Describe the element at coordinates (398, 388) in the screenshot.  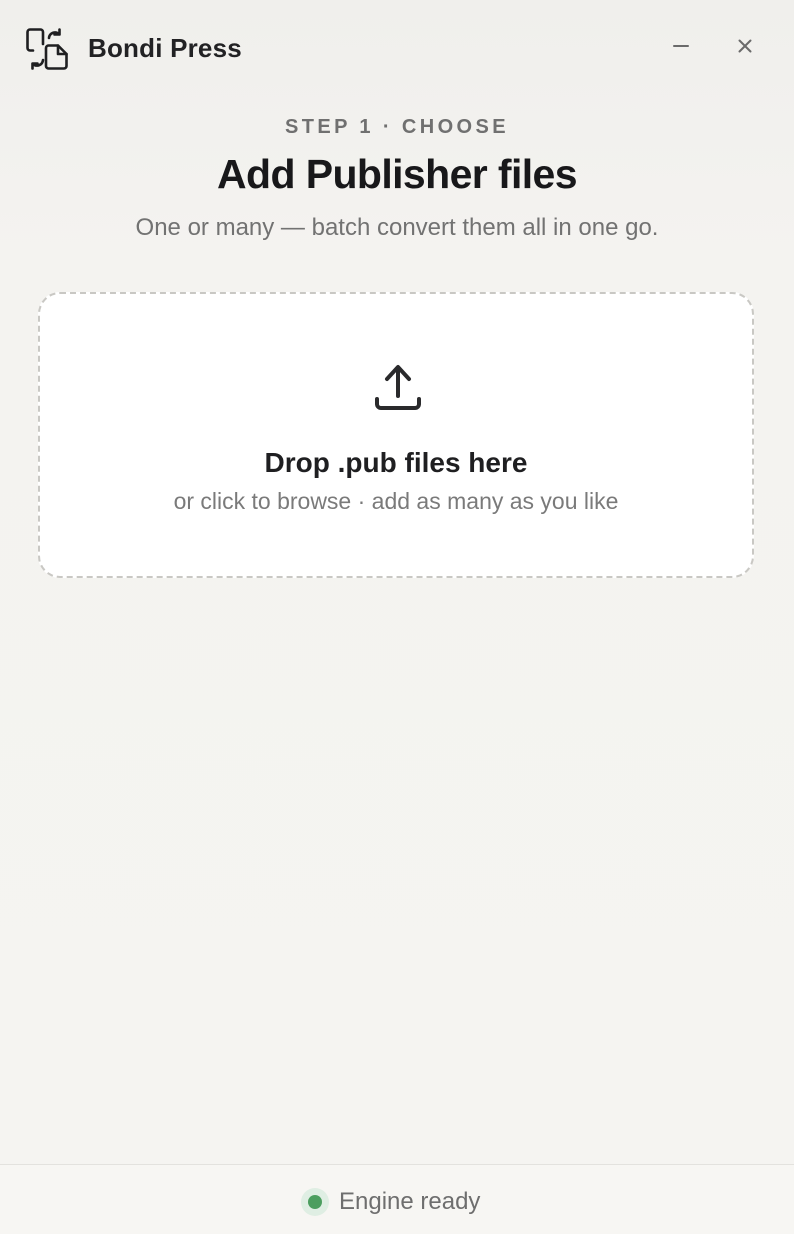
I see `upload-icon` at that location.